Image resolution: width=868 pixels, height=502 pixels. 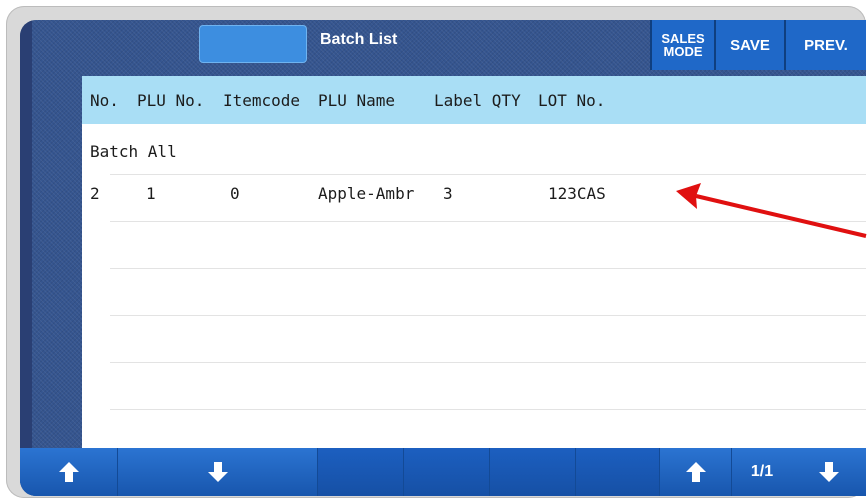 I want to click on cell-label-qty: 3, so click(x=448, y=193).